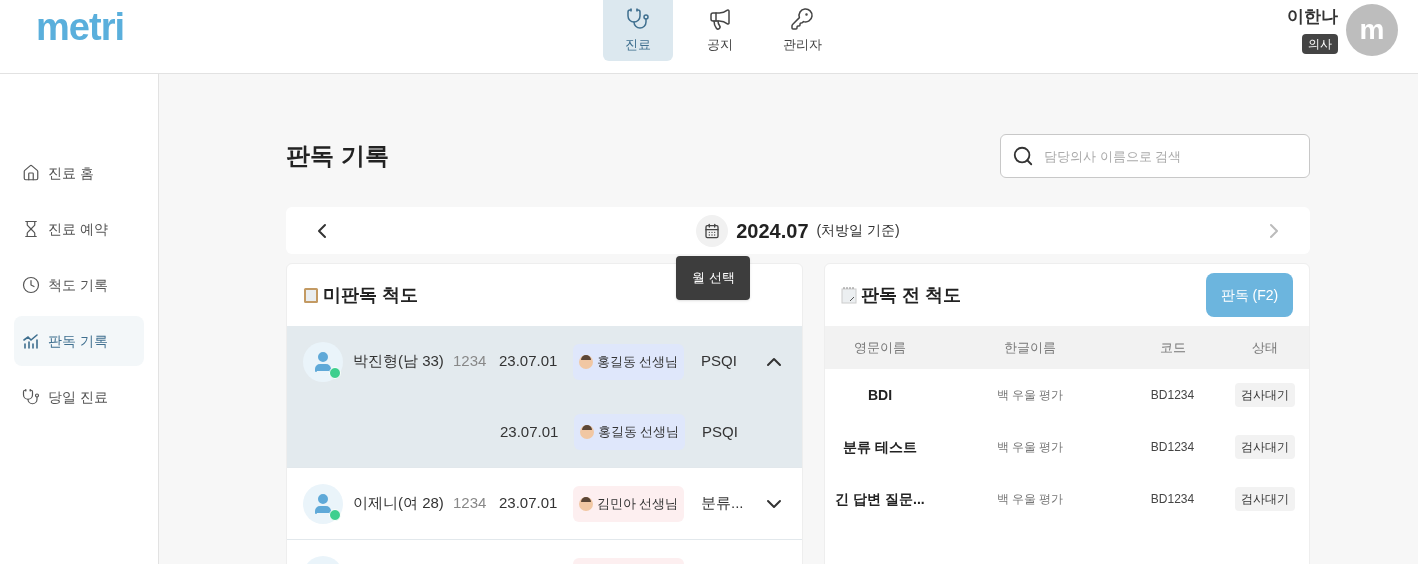 The height and width of the screenshot is (564, 1418). What do you see at coordinates (1312, 17) in the screenshot?
I see `user-name: 이한나` at bounding box center [1312, 17].